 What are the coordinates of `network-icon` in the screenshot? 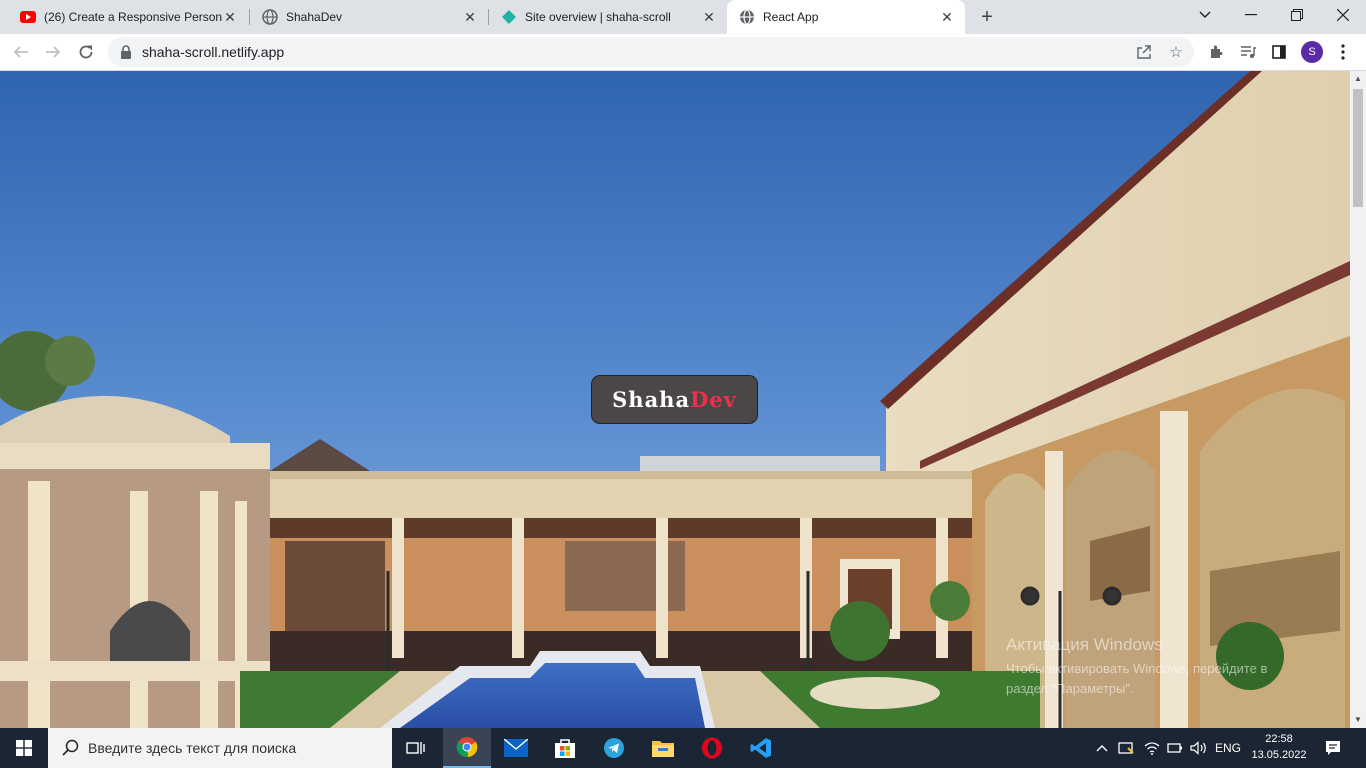 It's located at (1152, 748).